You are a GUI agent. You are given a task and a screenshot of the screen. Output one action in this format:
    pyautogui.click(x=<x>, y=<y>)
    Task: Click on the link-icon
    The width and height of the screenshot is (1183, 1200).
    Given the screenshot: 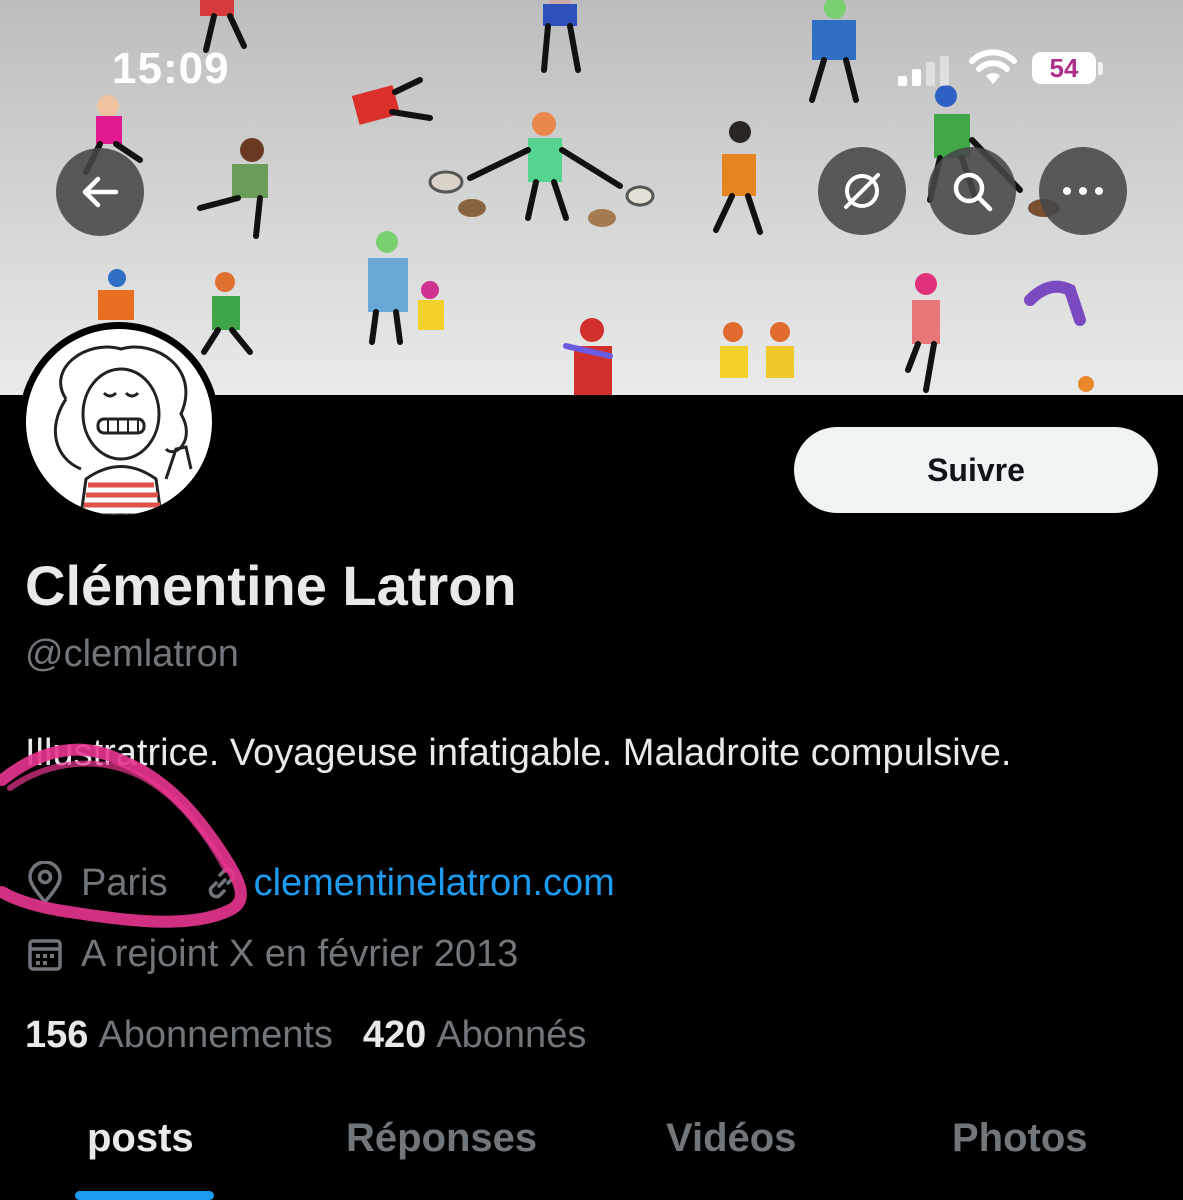 What is the action you would take?
    pyautogui.click(x=221, y=883)
    